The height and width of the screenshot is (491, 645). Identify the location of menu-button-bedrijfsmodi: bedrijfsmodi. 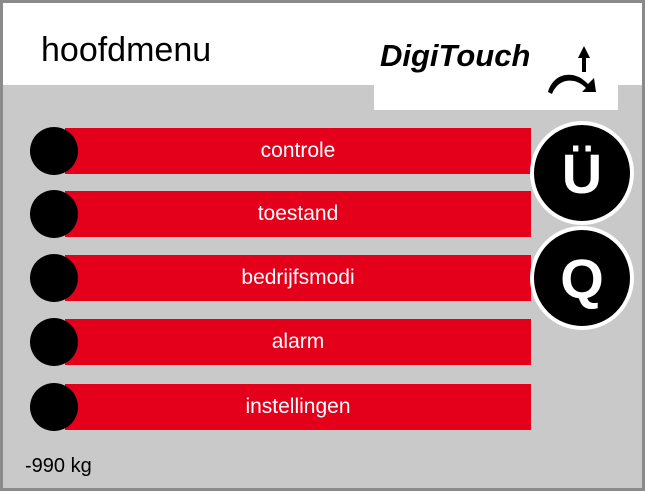
(298, 278).